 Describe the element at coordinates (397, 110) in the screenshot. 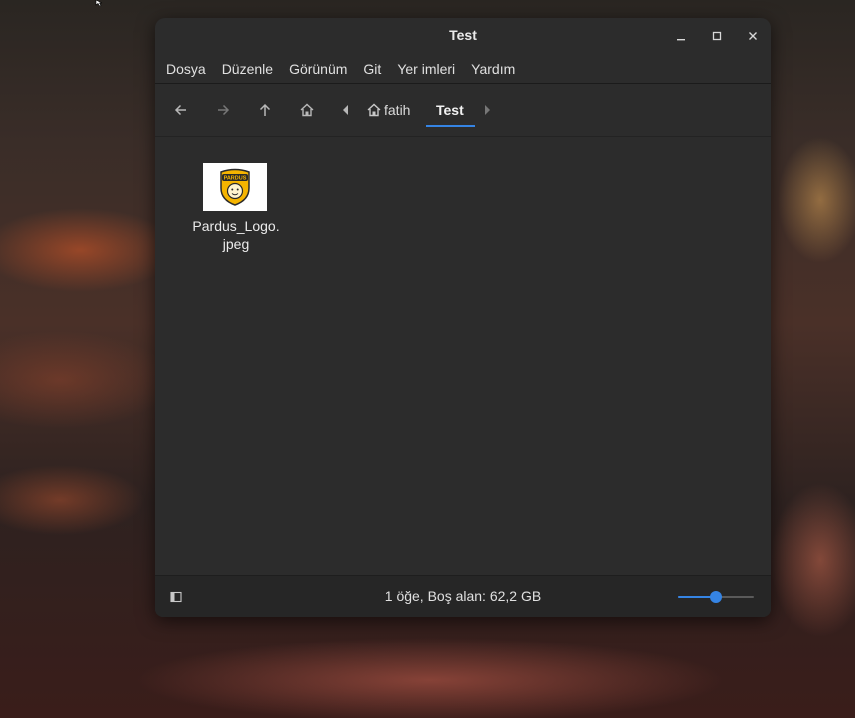

I see `breadcrumb-label-home: fatih` at that location.